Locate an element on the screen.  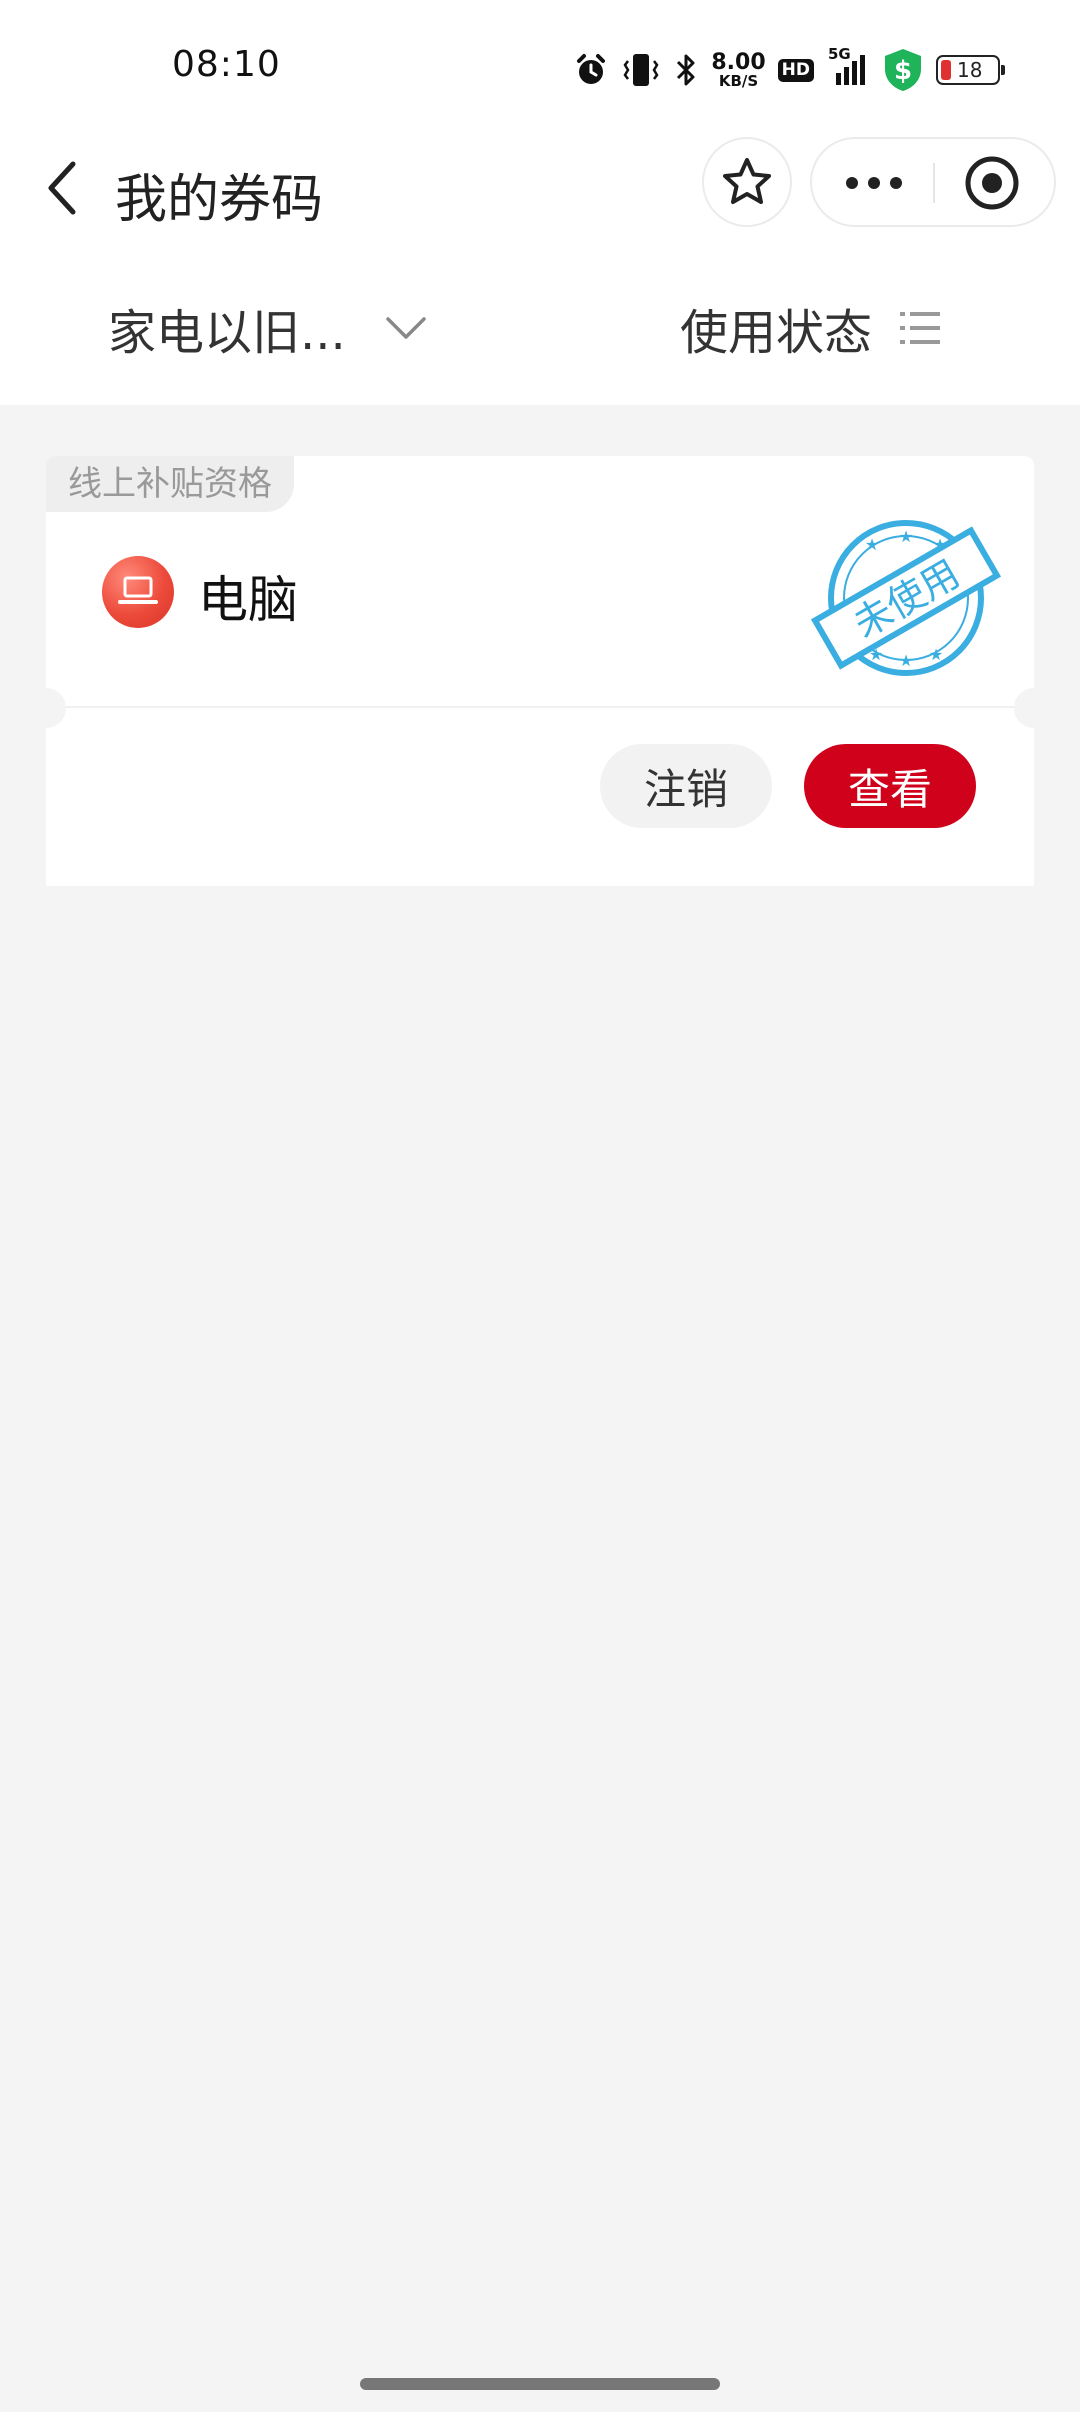
view-voucher-button: 查看 is located at coordinates (890, 786).